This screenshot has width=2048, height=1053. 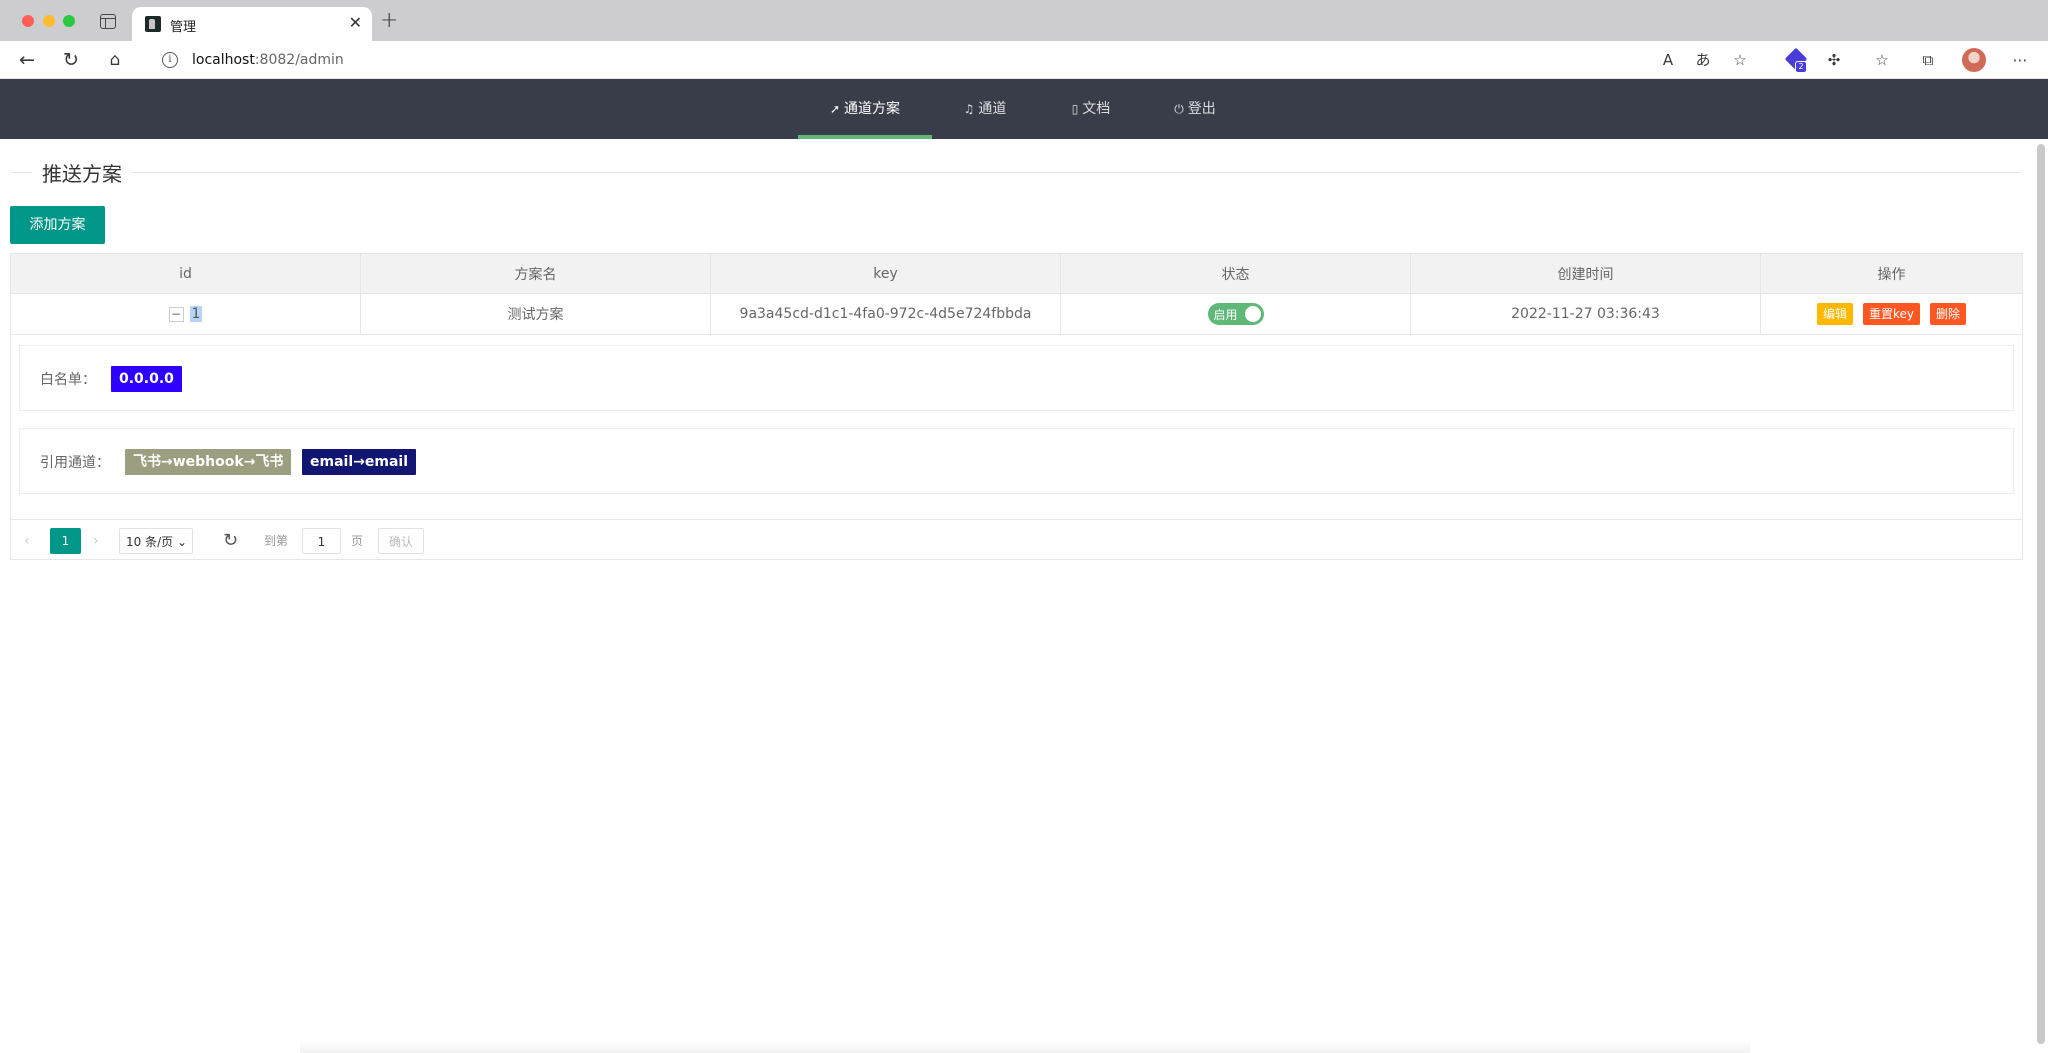 I want to click on table-header: id 方案名 key 状态 创建时间 操作, so click(x=1016, y=274).